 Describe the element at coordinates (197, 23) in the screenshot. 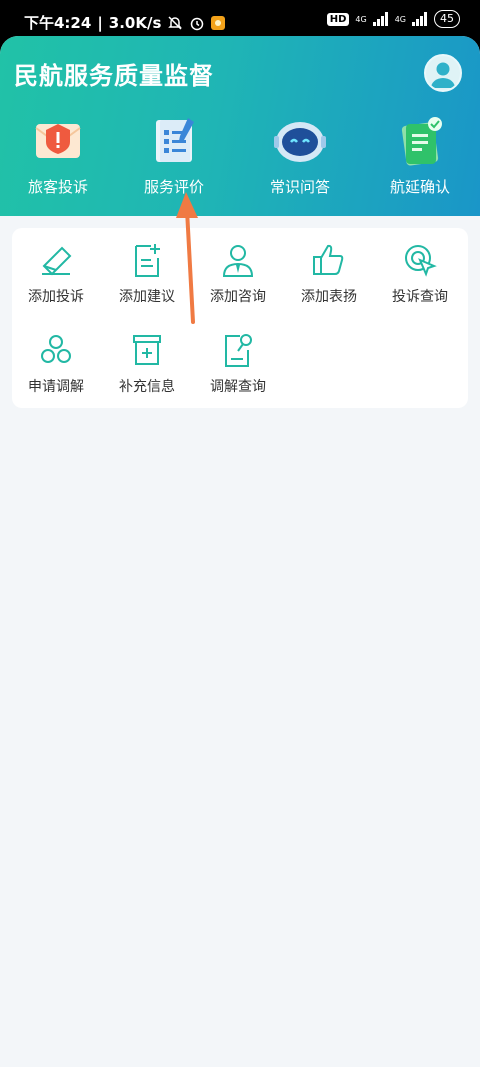

I see `alarm-icon` at that location.